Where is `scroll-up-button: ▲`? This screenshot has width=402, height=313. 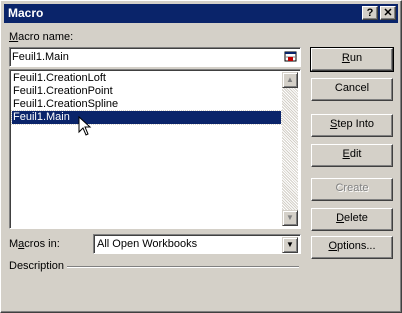
scroll-up-button: ▲ is located at coordinates (290, 80).